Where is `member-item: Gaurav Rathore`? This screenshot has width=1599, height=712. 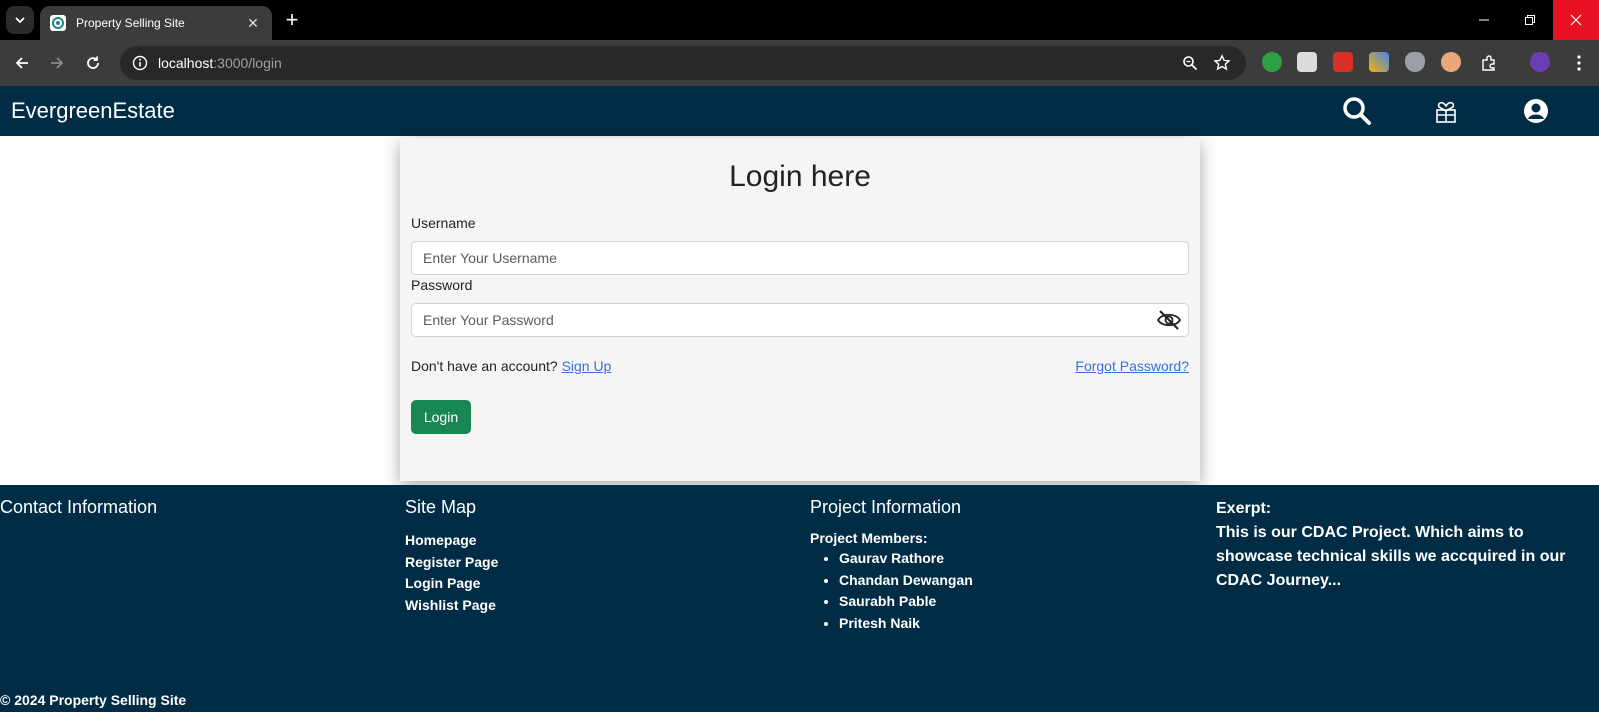 member-item: Gaurav Rathore is located at coordinates (906, 559).